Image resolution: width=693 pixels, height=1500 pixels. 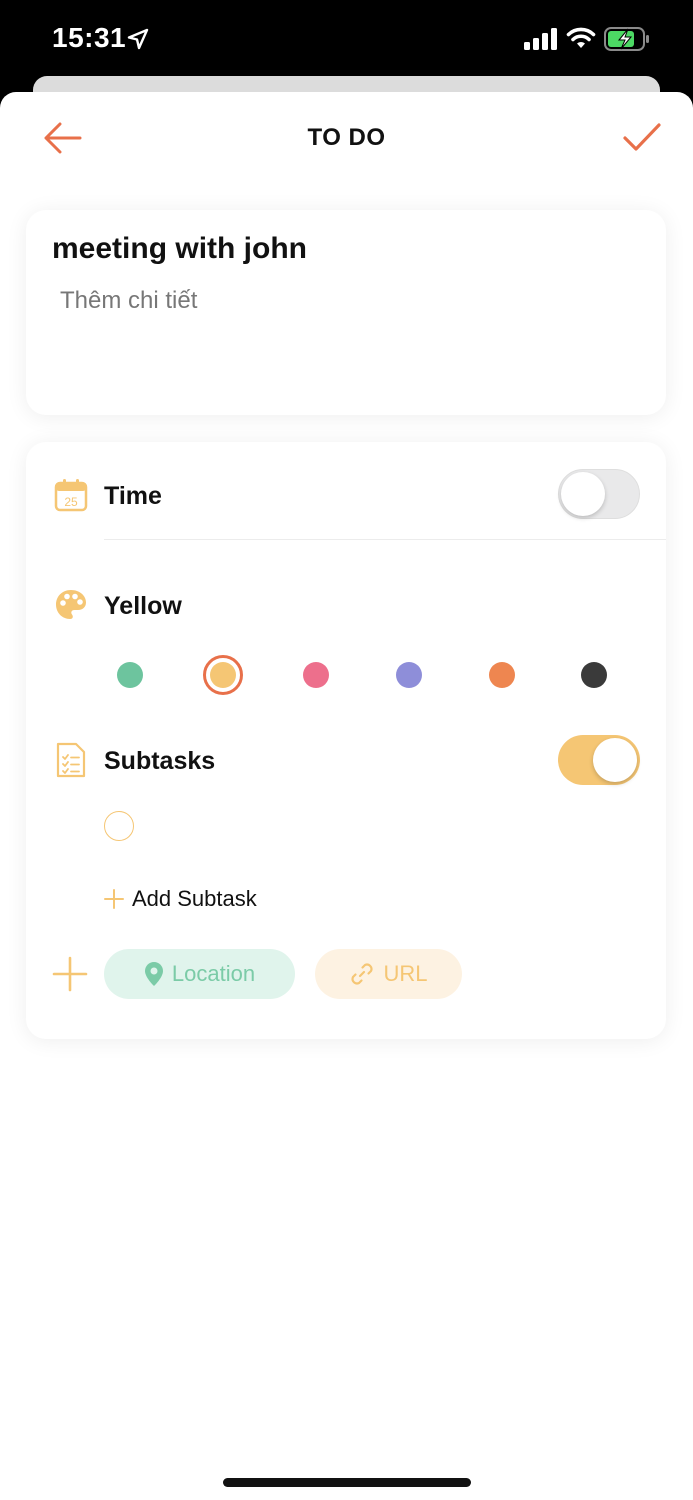 I want to click on subtask-checkbox, so click(x=119, y=826).